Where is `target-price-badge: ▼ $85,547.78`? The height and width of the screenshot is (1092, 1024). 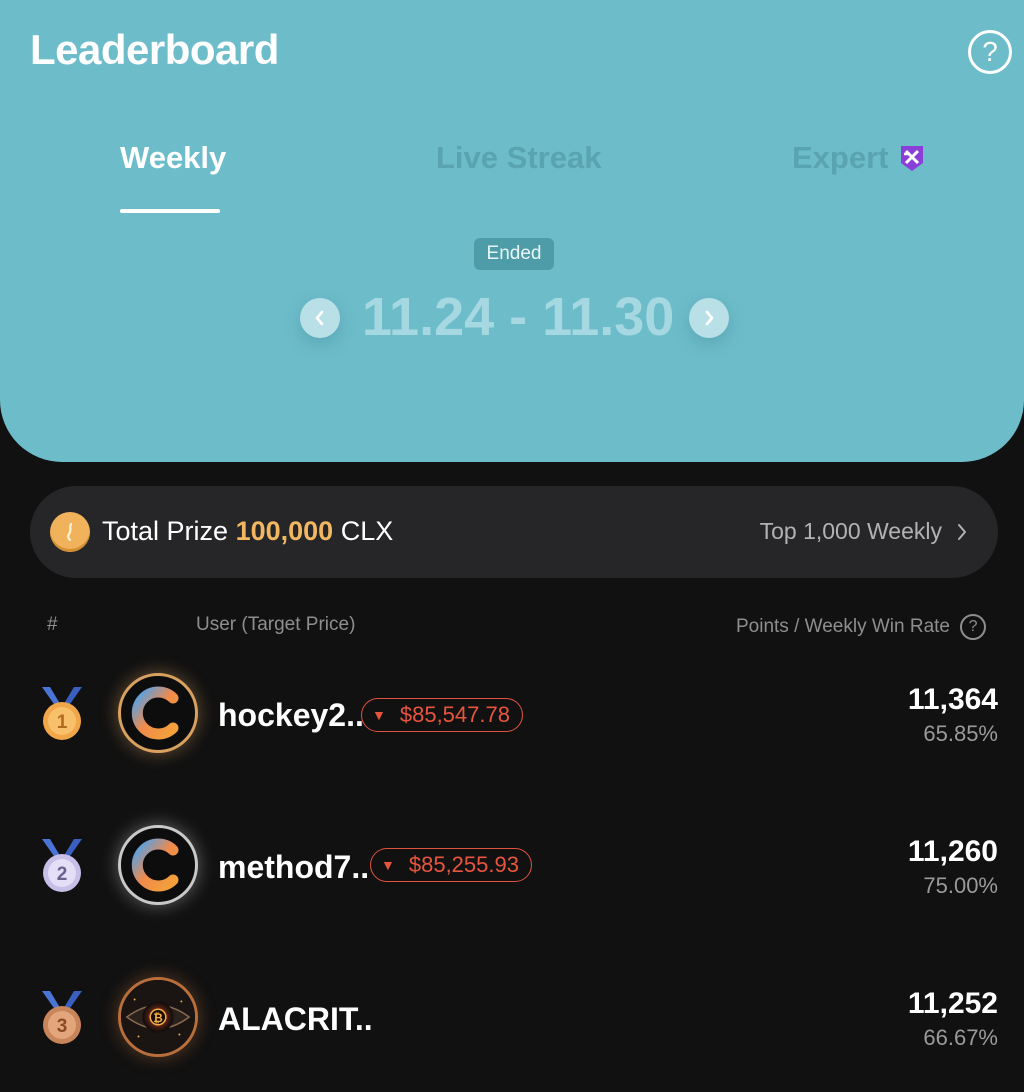 target-price-badge: ▼ $85,547.78 is located at coordinates (442, 715).